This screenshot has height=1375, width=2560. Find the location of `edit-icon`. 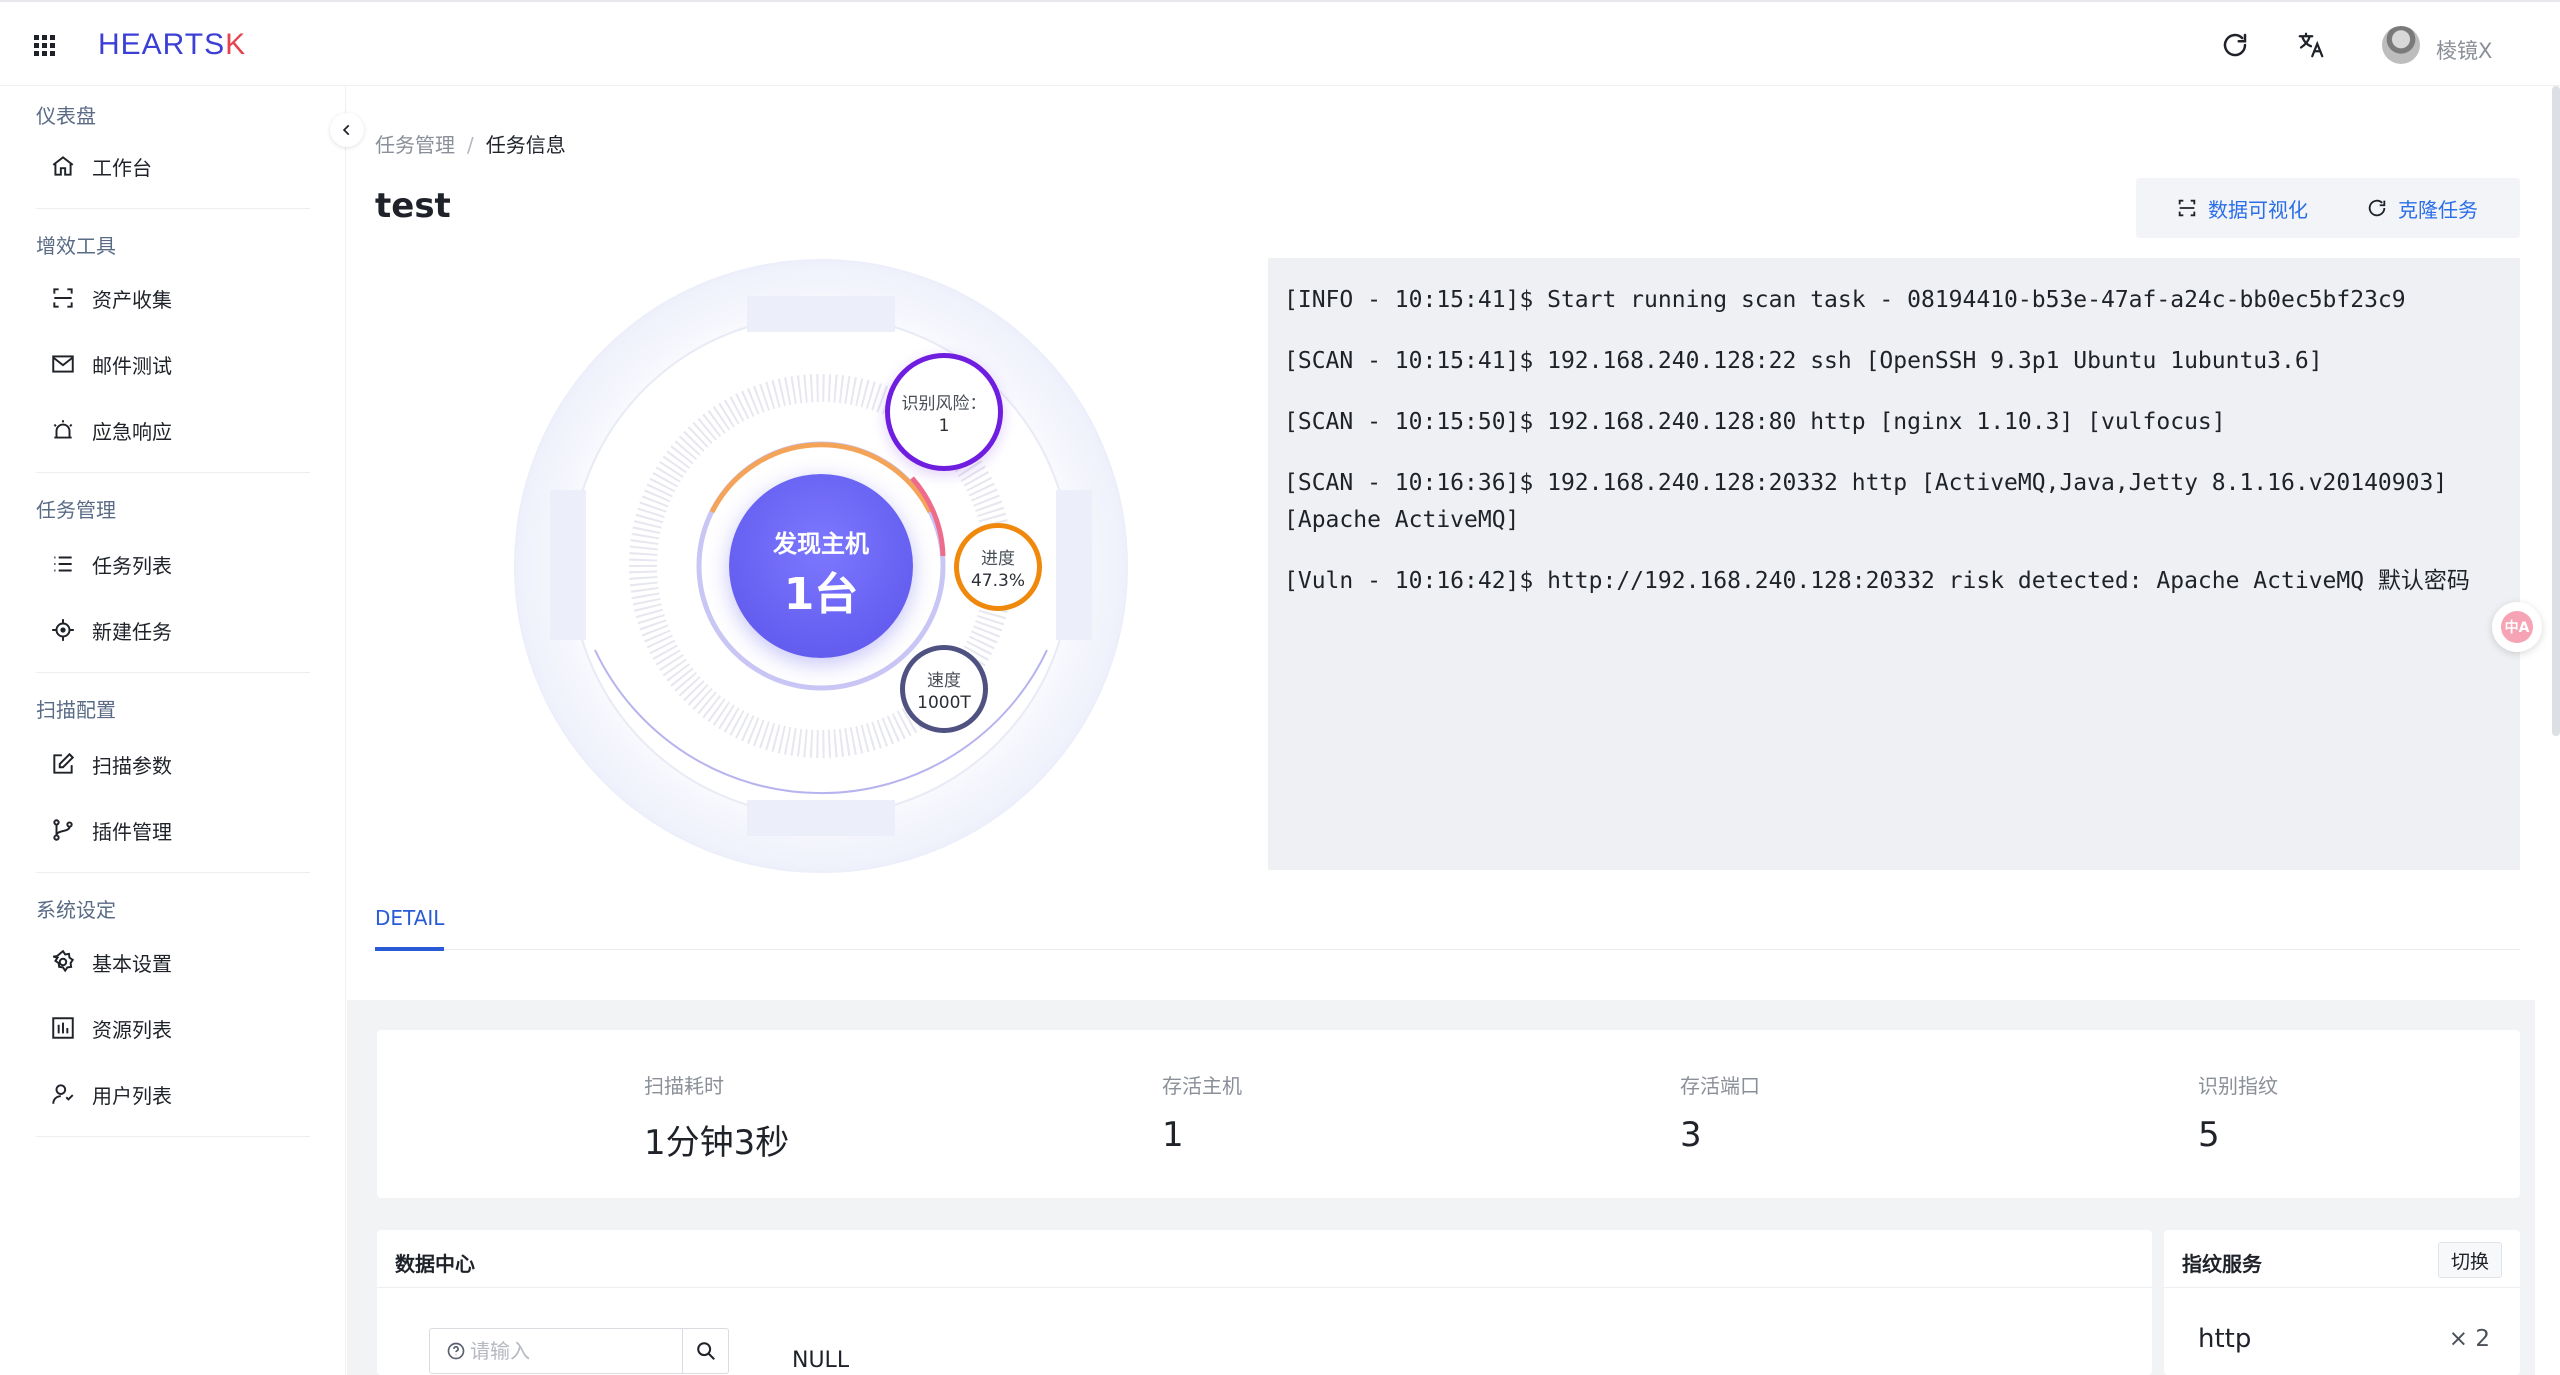

edit-icon is located at coordinates (63, 764).